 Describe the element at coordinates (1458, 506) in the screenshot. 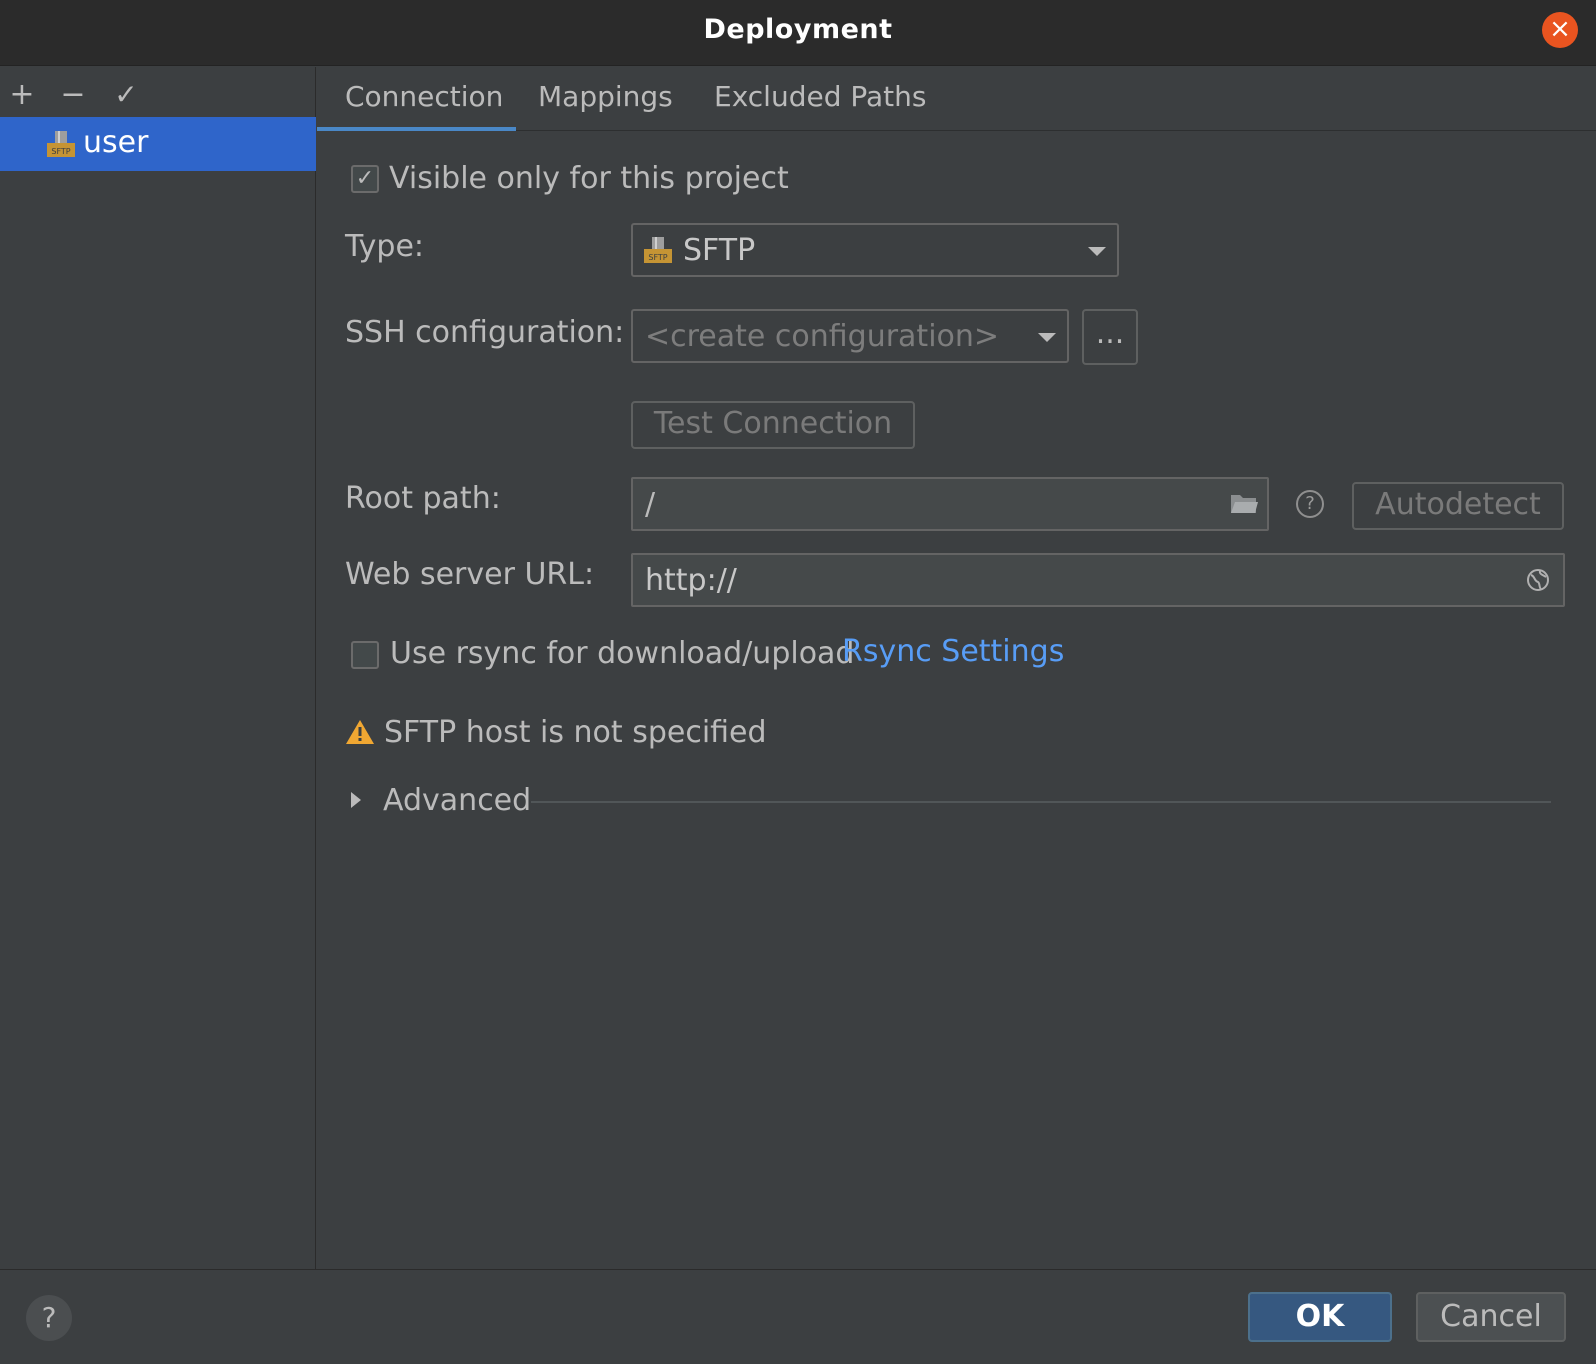

I see `autodetect-button: Autodetect` at that location.